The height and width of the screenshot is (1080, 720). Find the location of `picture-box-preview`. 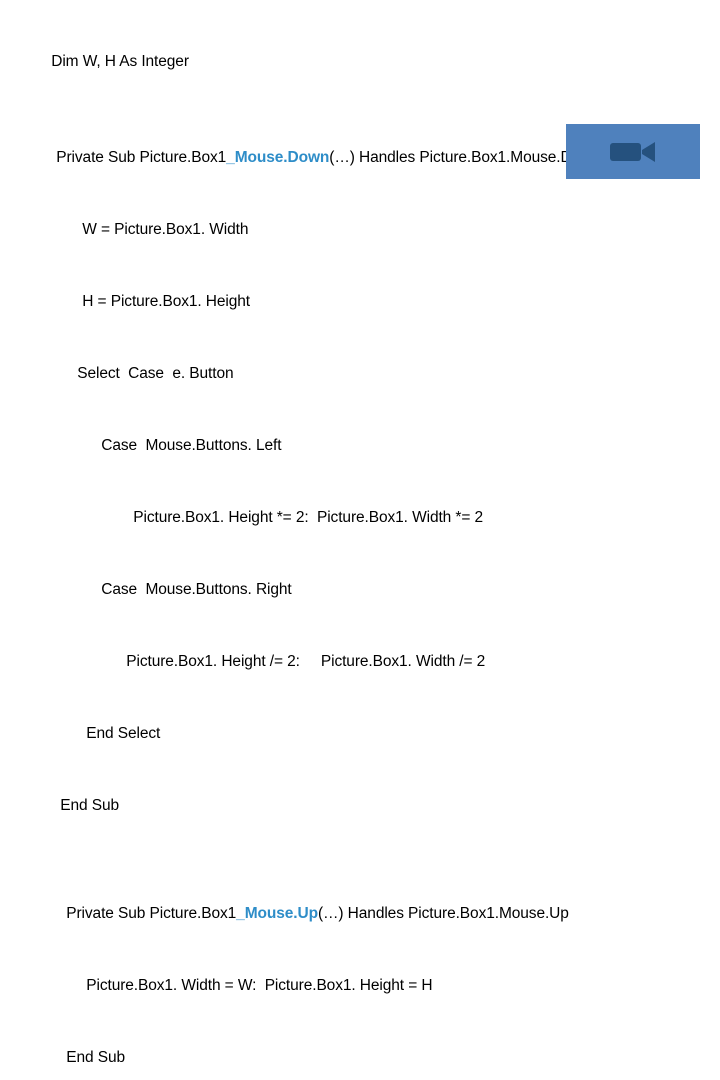

picture-box-preview is located at coordinates (633, 151).